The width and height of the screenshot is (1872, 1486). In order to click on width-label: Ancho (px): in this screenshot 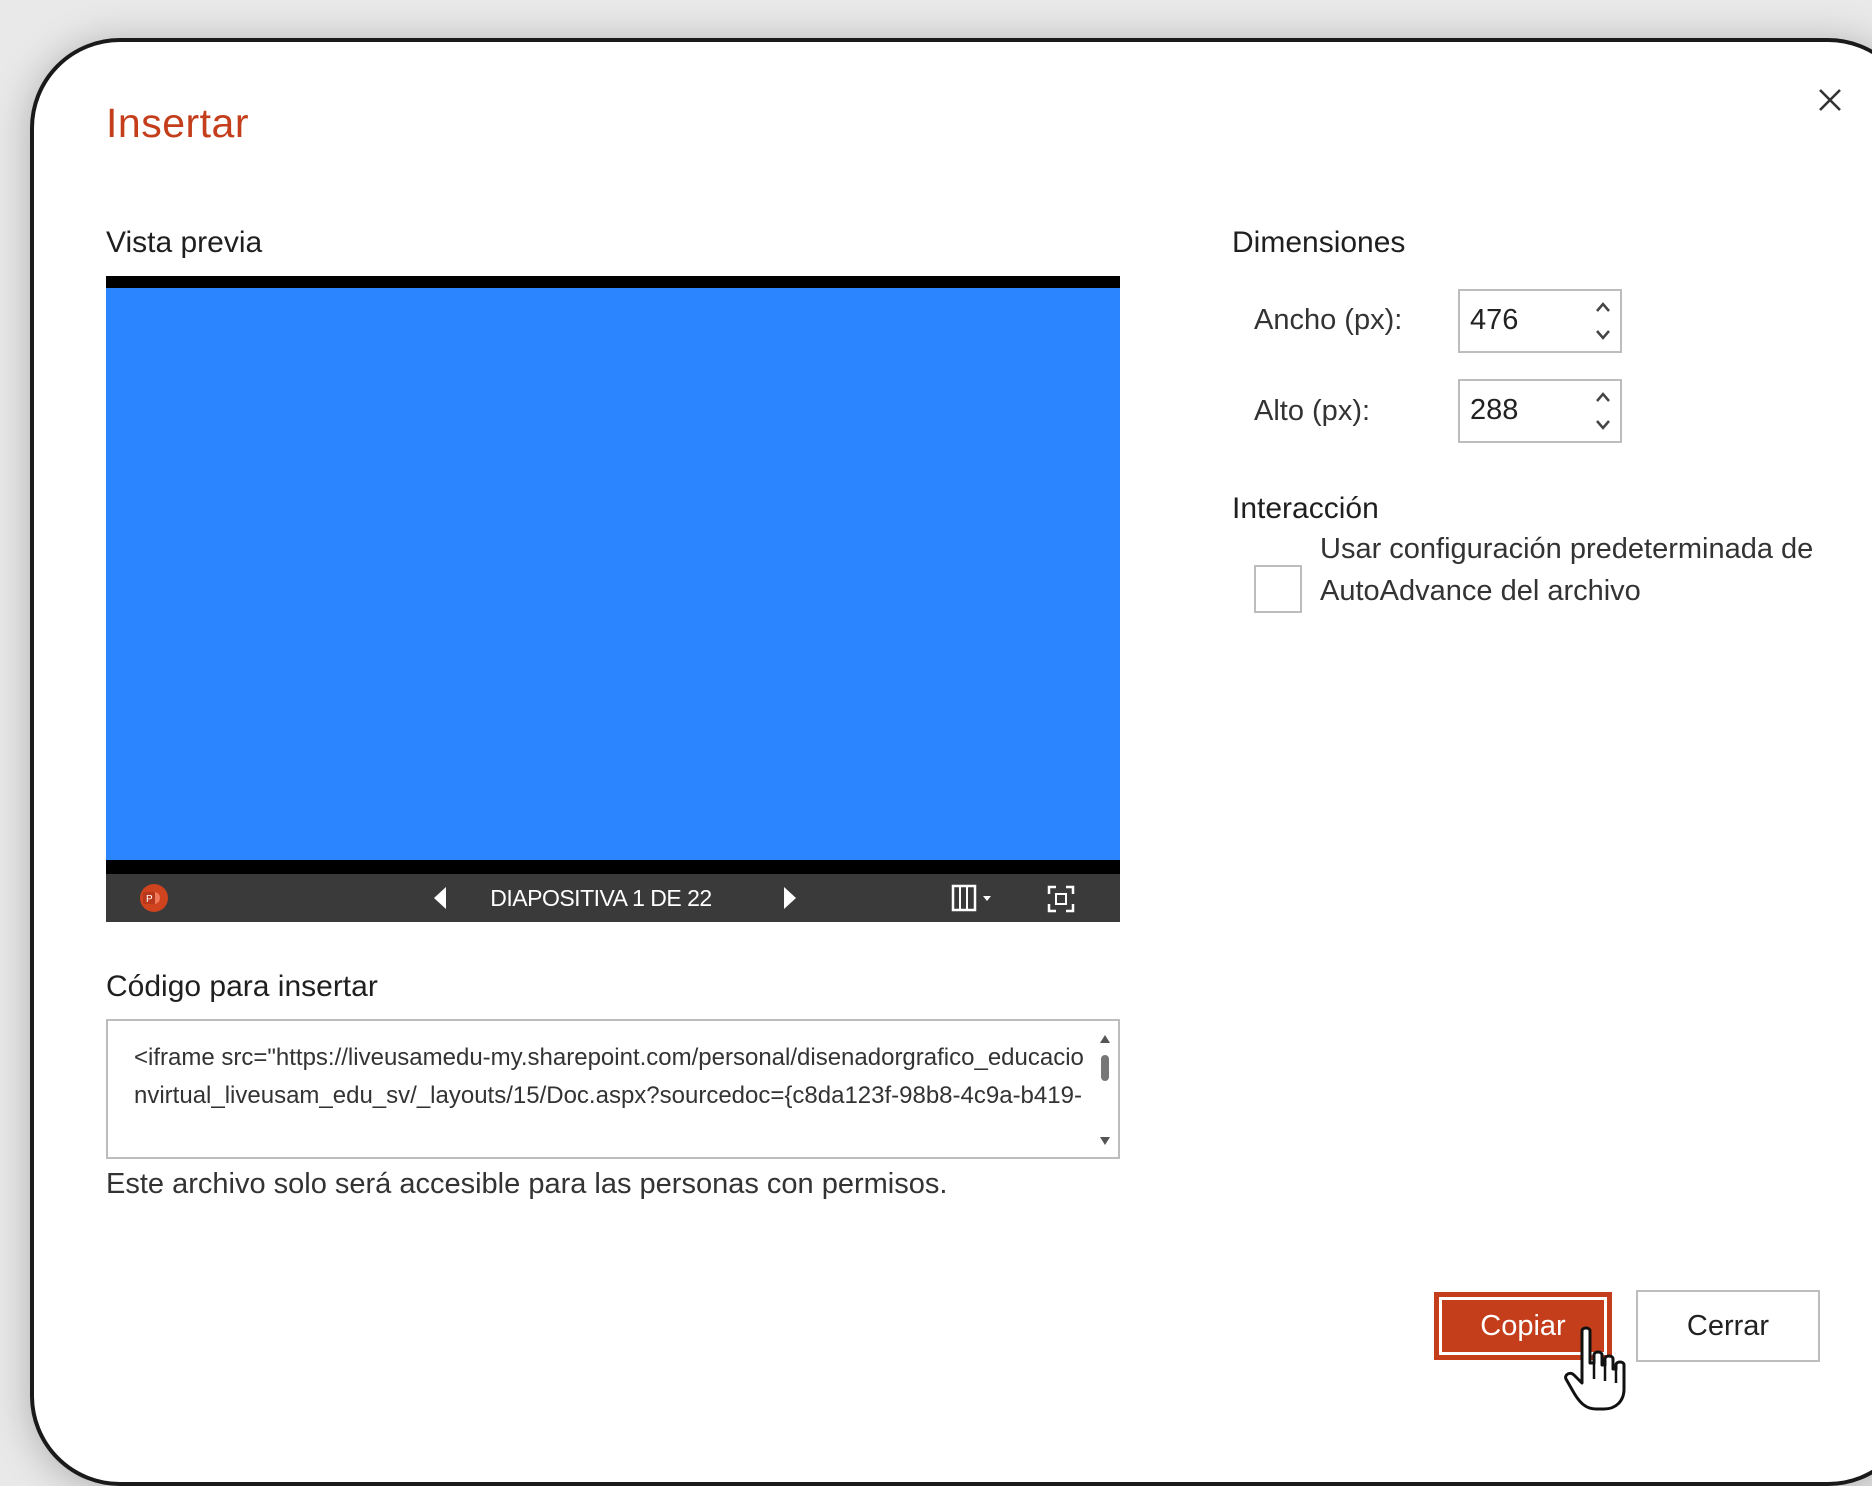, I will do `click(1328, 320)`.